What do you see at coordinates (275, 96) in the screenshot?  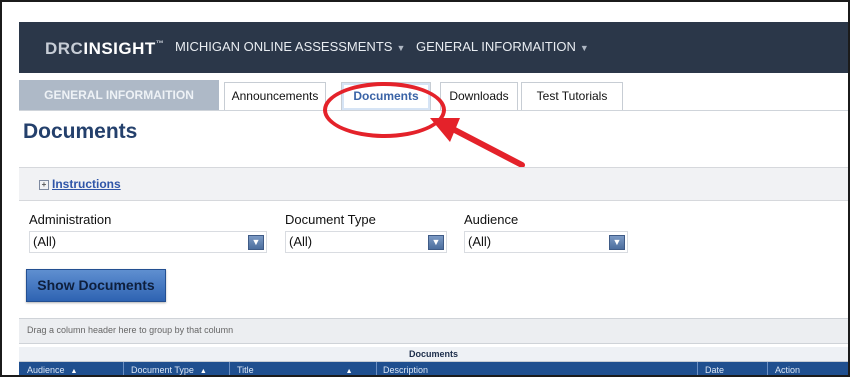 I see `tab-announcements: Announcements` at bounding box center [275, 96].